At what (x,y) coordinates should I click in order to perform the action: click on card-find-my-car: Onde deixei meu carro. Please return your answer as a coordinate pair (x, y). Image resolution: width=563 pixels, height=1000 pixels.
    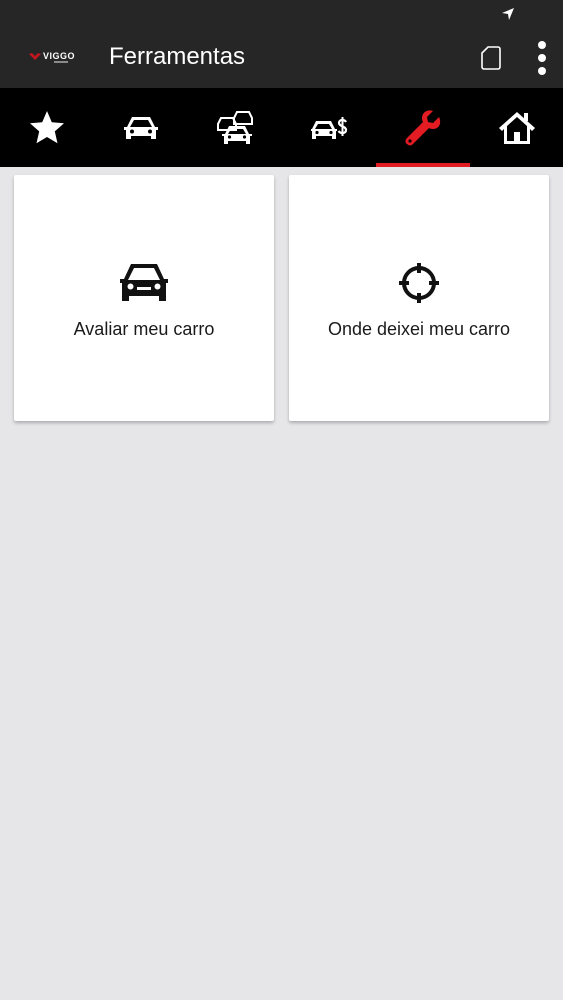
    Looking at the image, I should click on (419, 298).